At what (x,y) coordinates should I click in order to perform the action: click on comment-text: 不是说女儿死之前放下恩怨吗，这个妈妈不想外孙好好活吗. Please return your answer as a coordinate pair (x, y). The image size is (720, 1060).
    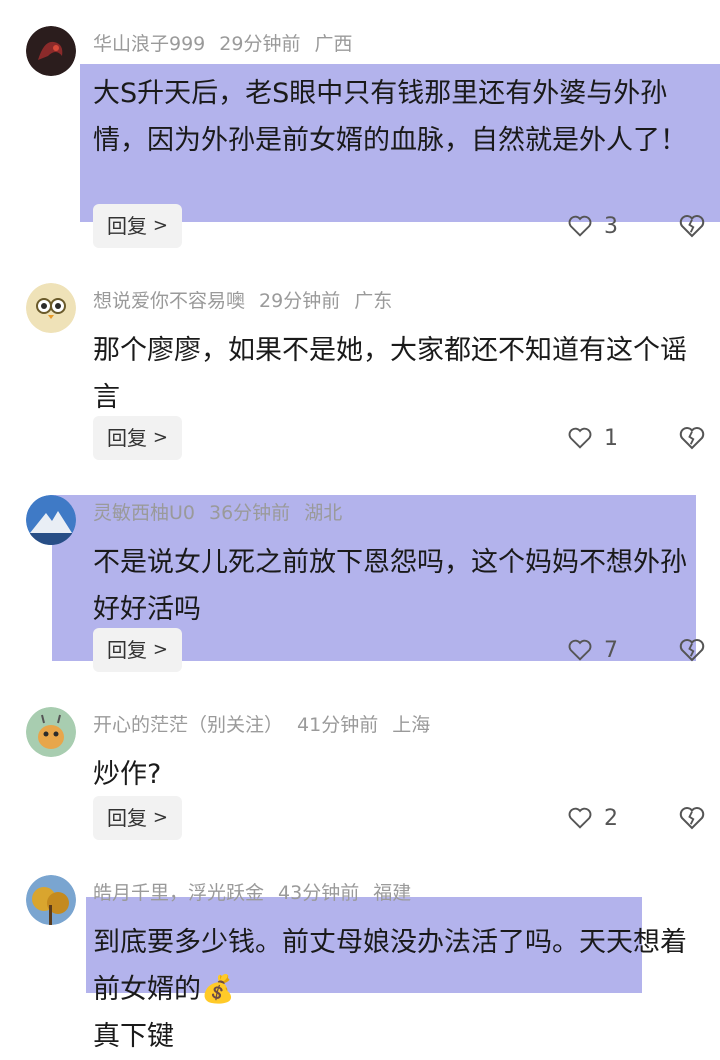
    Looking at the image, I should click on (390, 586).